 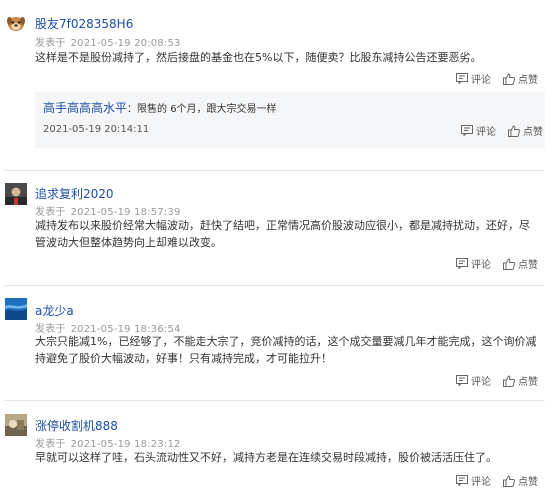 I want to click on person-avatar-icon, so click(x=16, y=194).